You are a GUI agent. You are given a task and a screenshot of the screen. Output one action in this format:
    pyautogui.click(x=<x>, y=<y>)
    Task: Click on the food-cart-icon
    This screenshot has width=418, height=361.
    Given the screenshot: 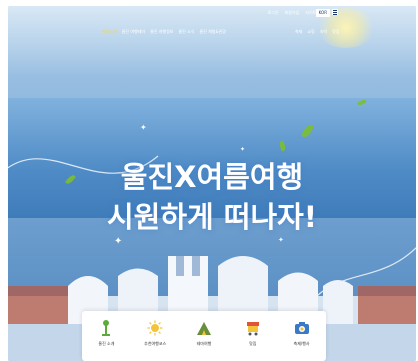 What is the action you would take?
    pyautogui.click(x=253, y=328)
    